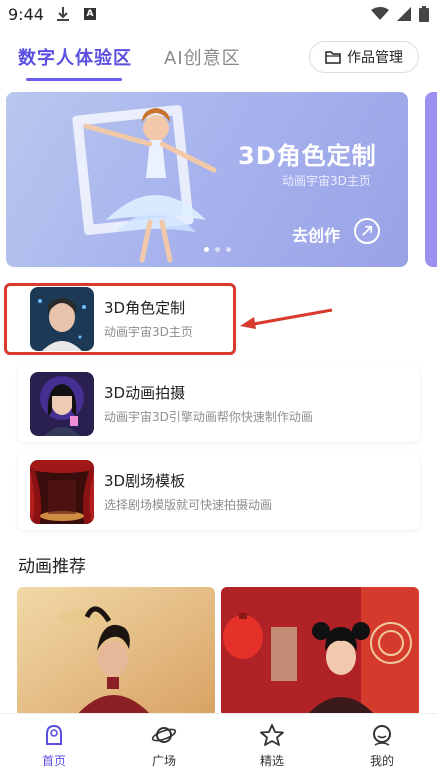 The width and height of the screenshot is (437, 777). Describe the element at coordinates (286, 318) in the screenshot. I see `annotation-arrow-icon` at that location.